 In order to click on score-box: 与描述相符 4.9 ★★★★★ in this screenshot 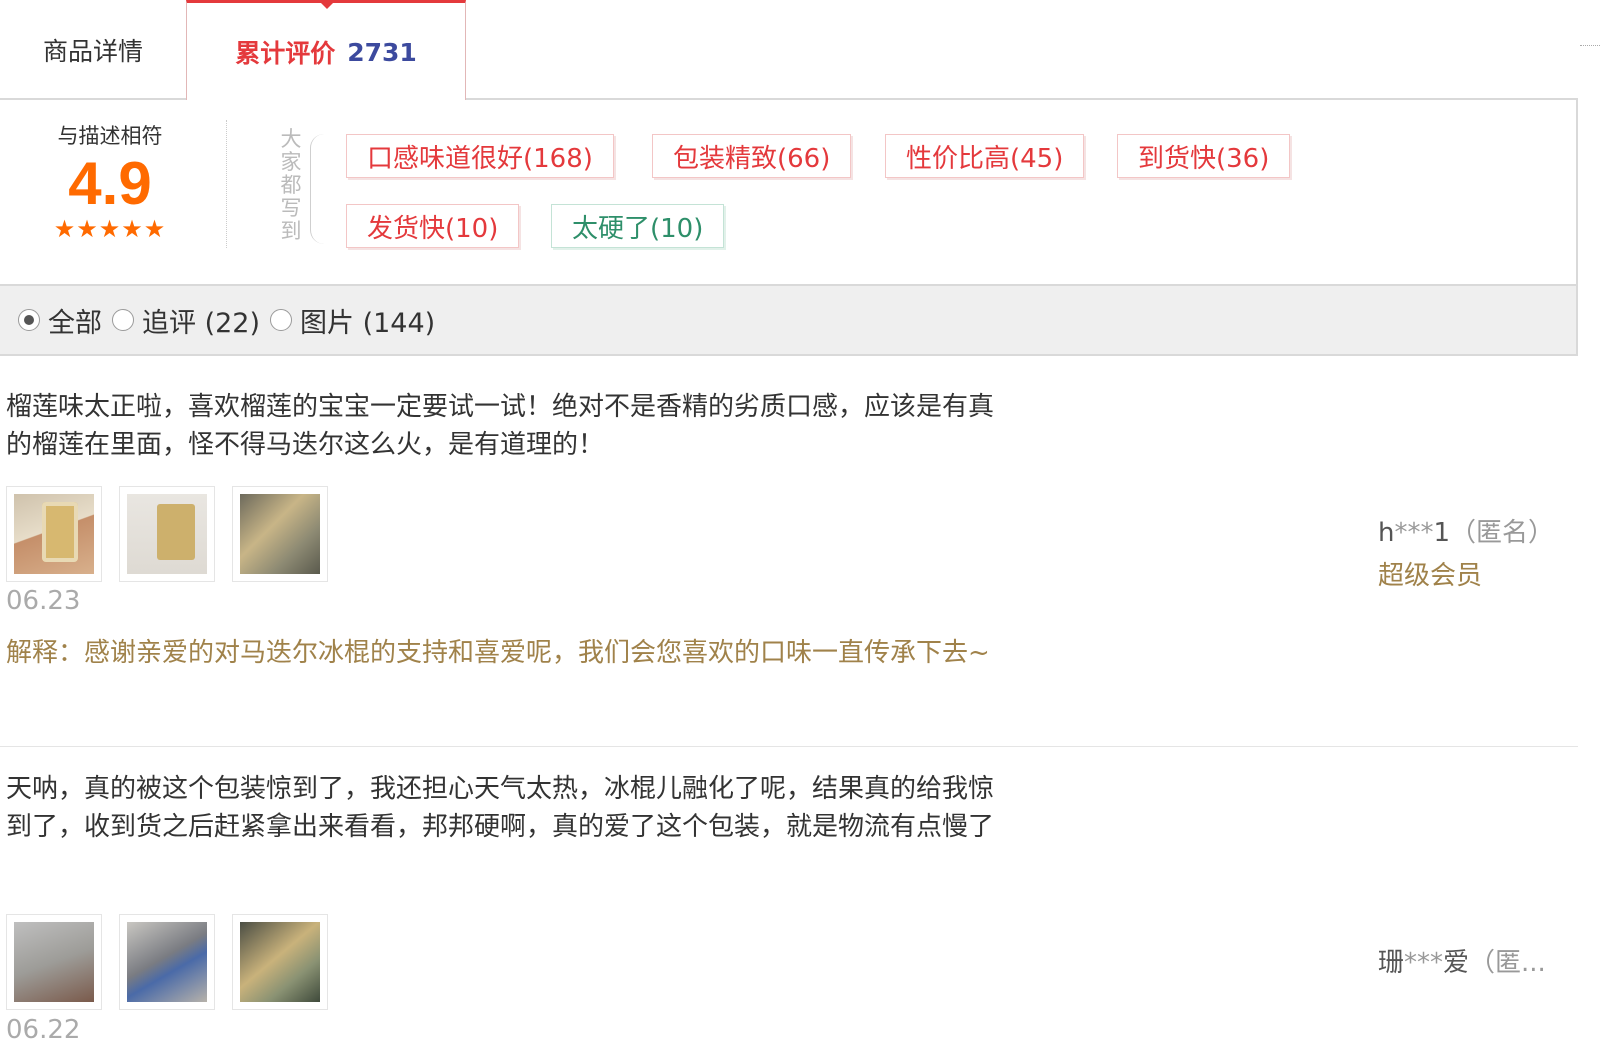, I will do `click(110, 181)`.